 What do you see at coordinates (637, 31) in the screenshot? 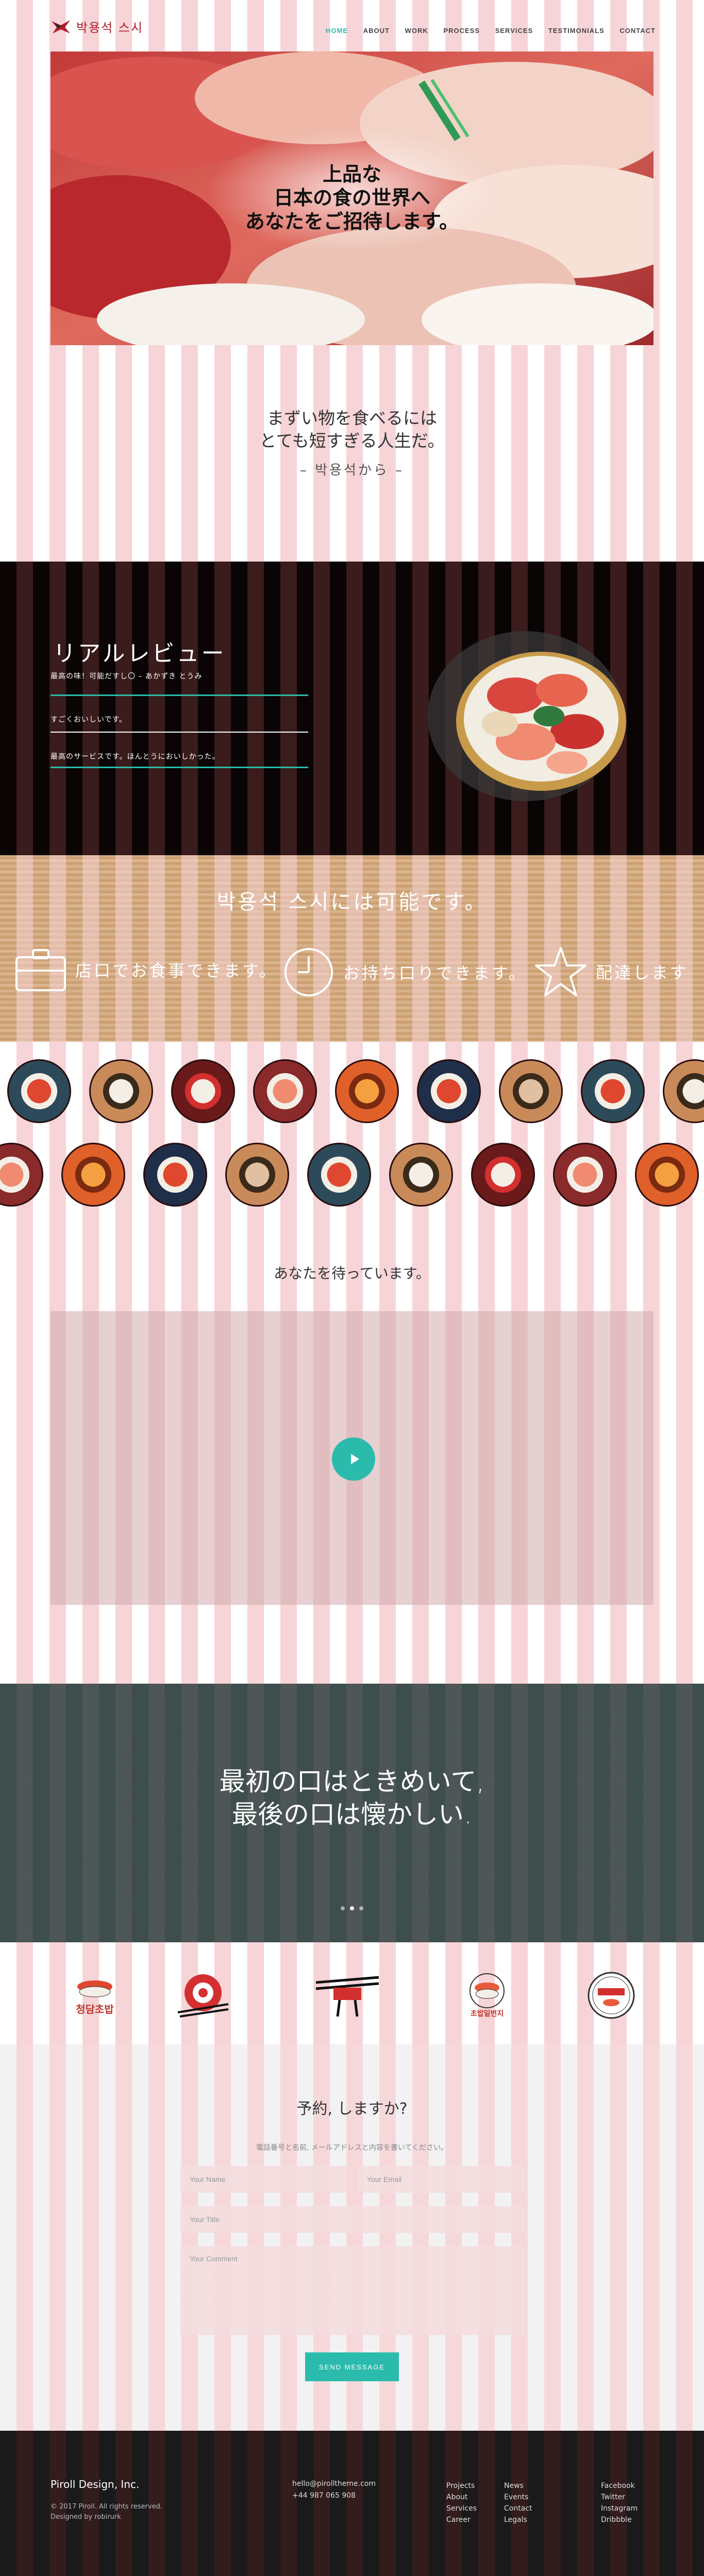
I see `nav-contact: CONTACT` at bounding box center [637, 31].